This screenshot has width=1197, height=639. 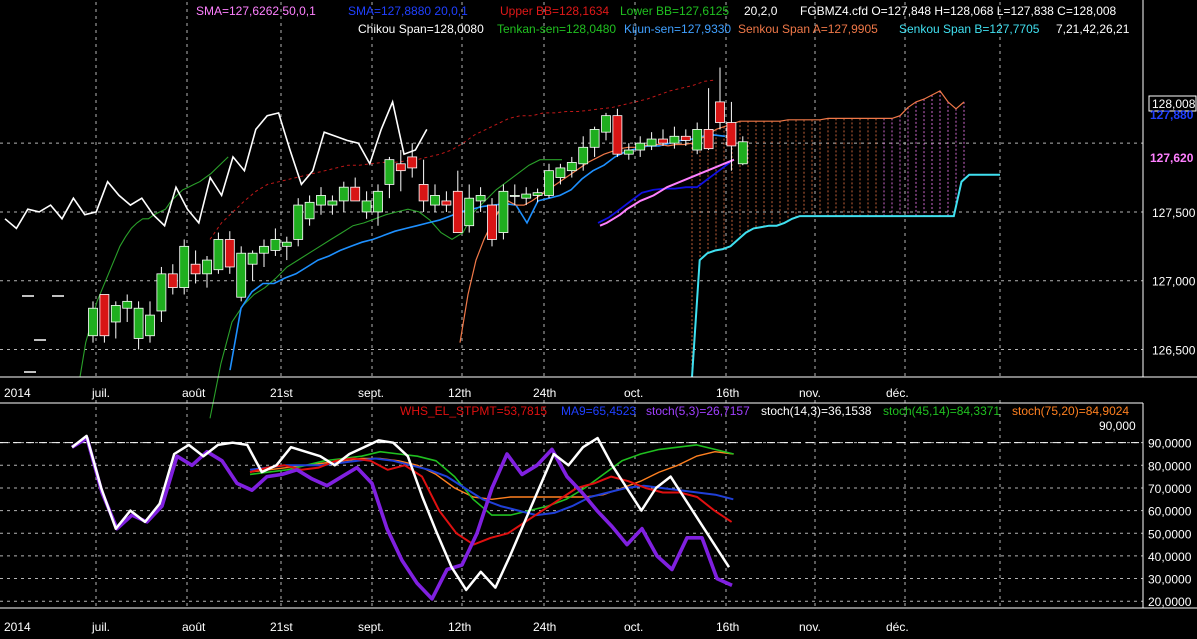 What do you see at coordinates (941, 411) in the screenshot?
I see `label-stoch4514: stoch(45,14)=84,3371` at bounding box center [941, 411].